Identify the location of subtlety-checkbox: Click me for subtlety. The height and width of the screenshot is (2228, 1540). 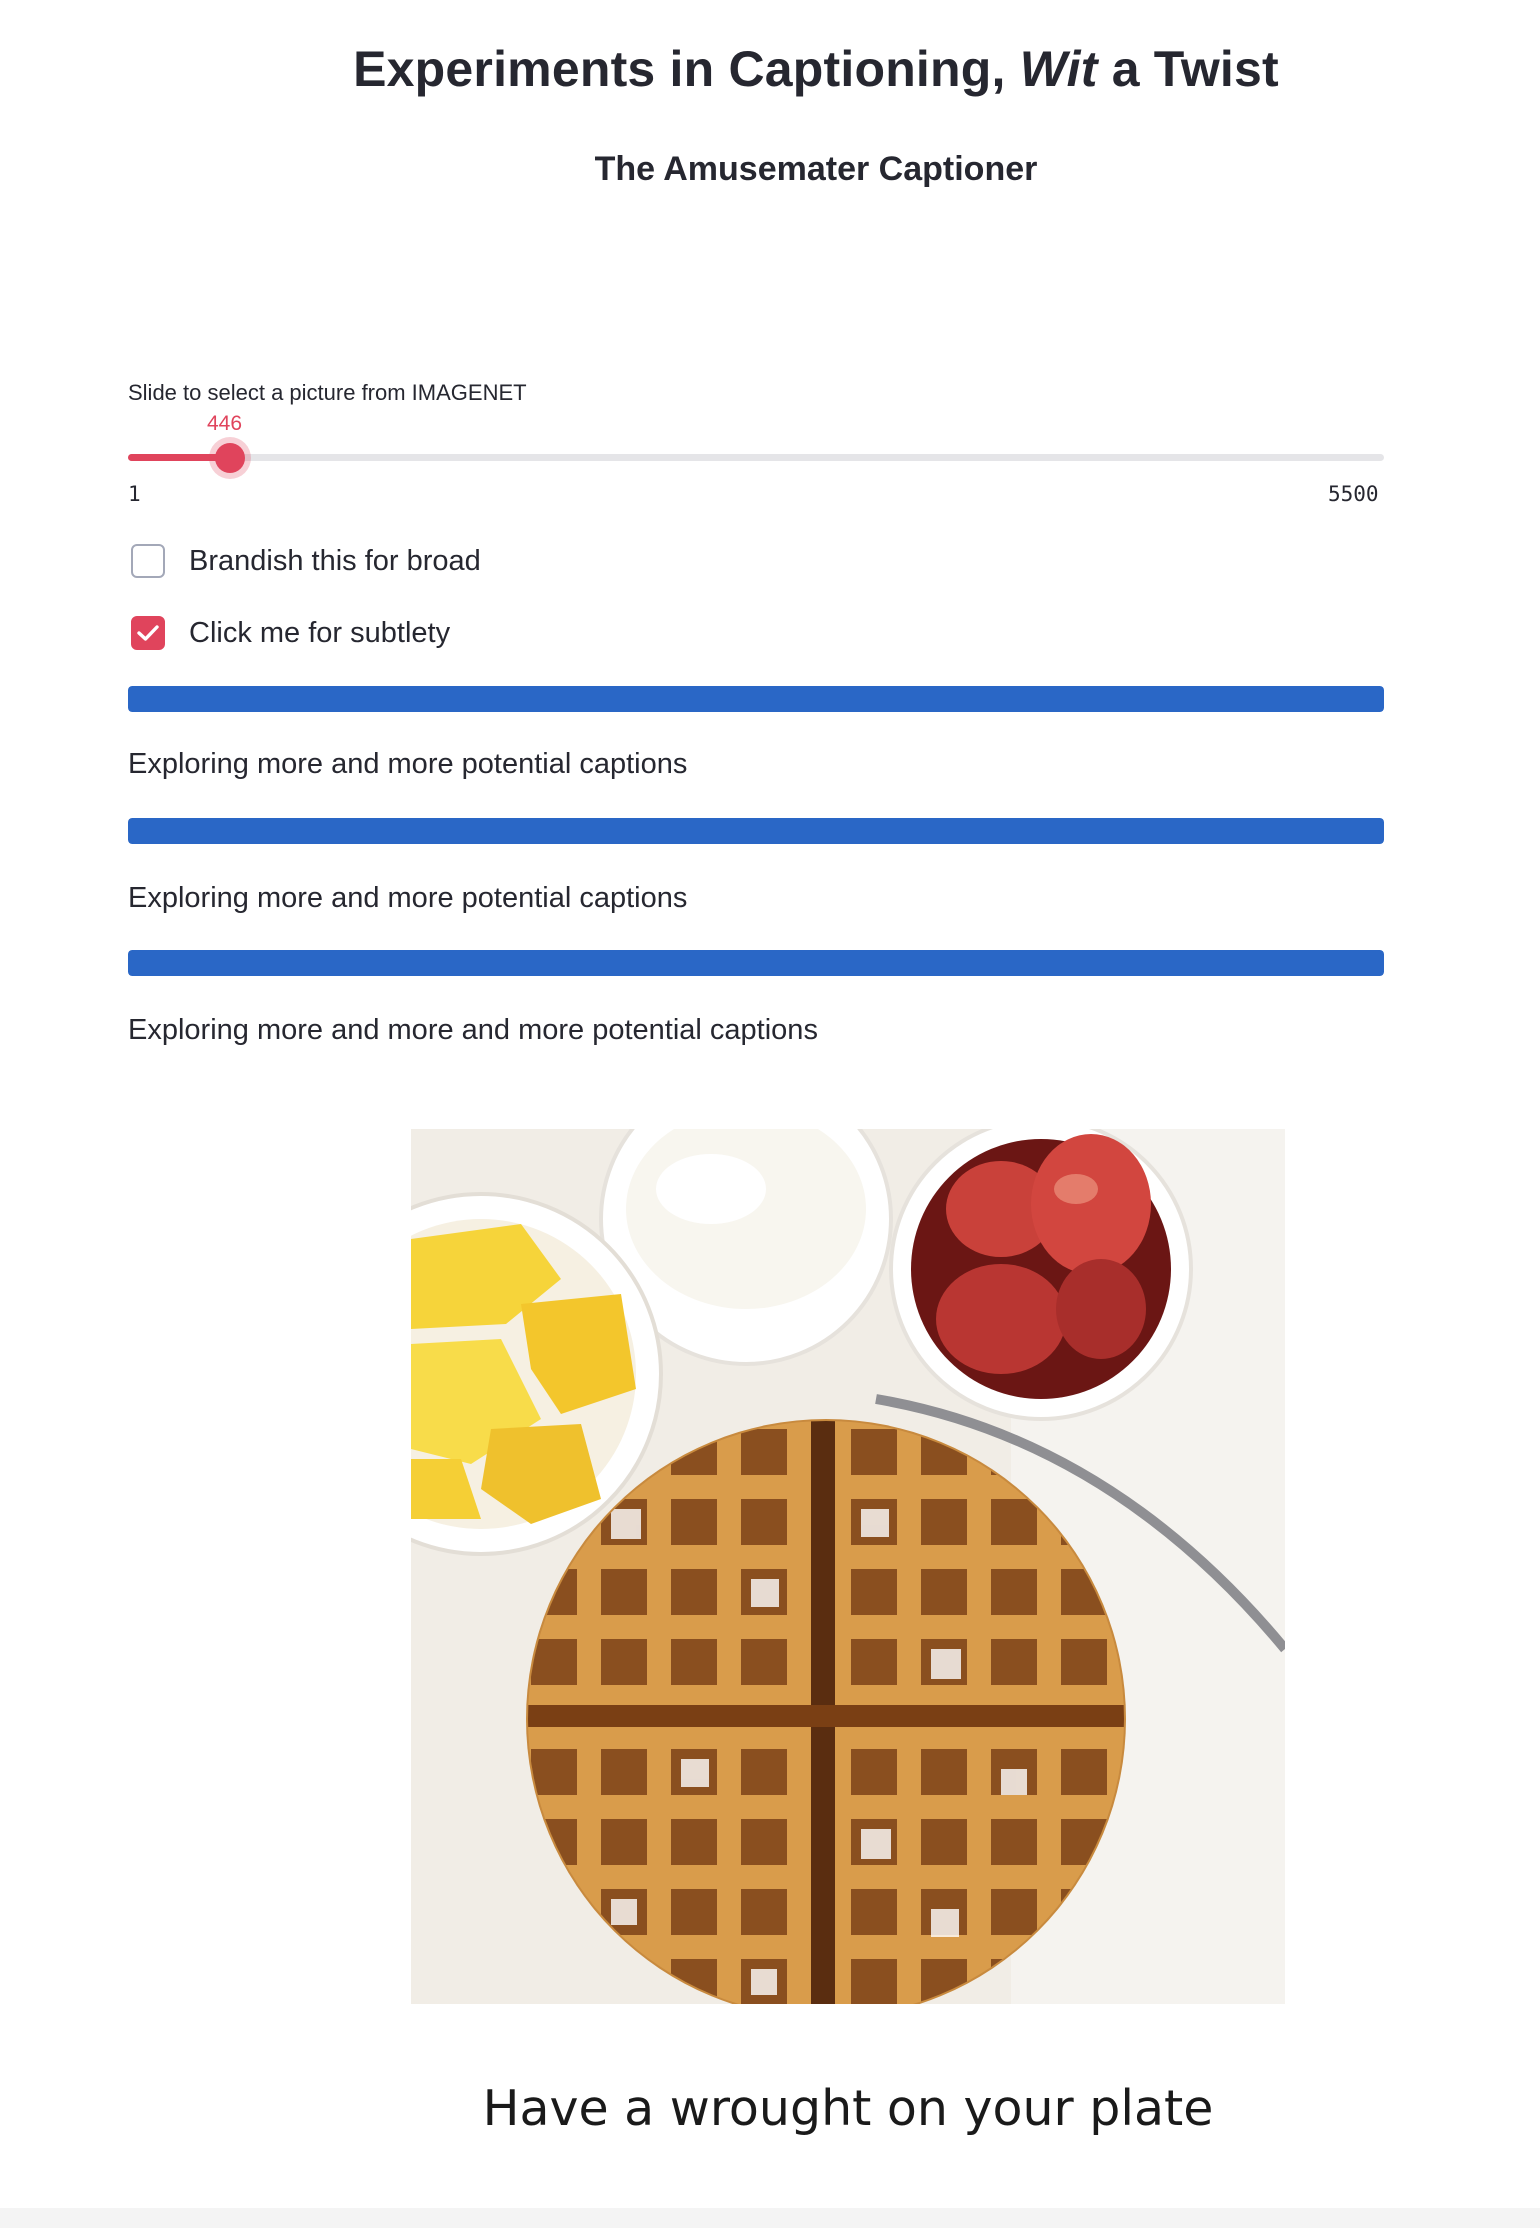
(290, 633).